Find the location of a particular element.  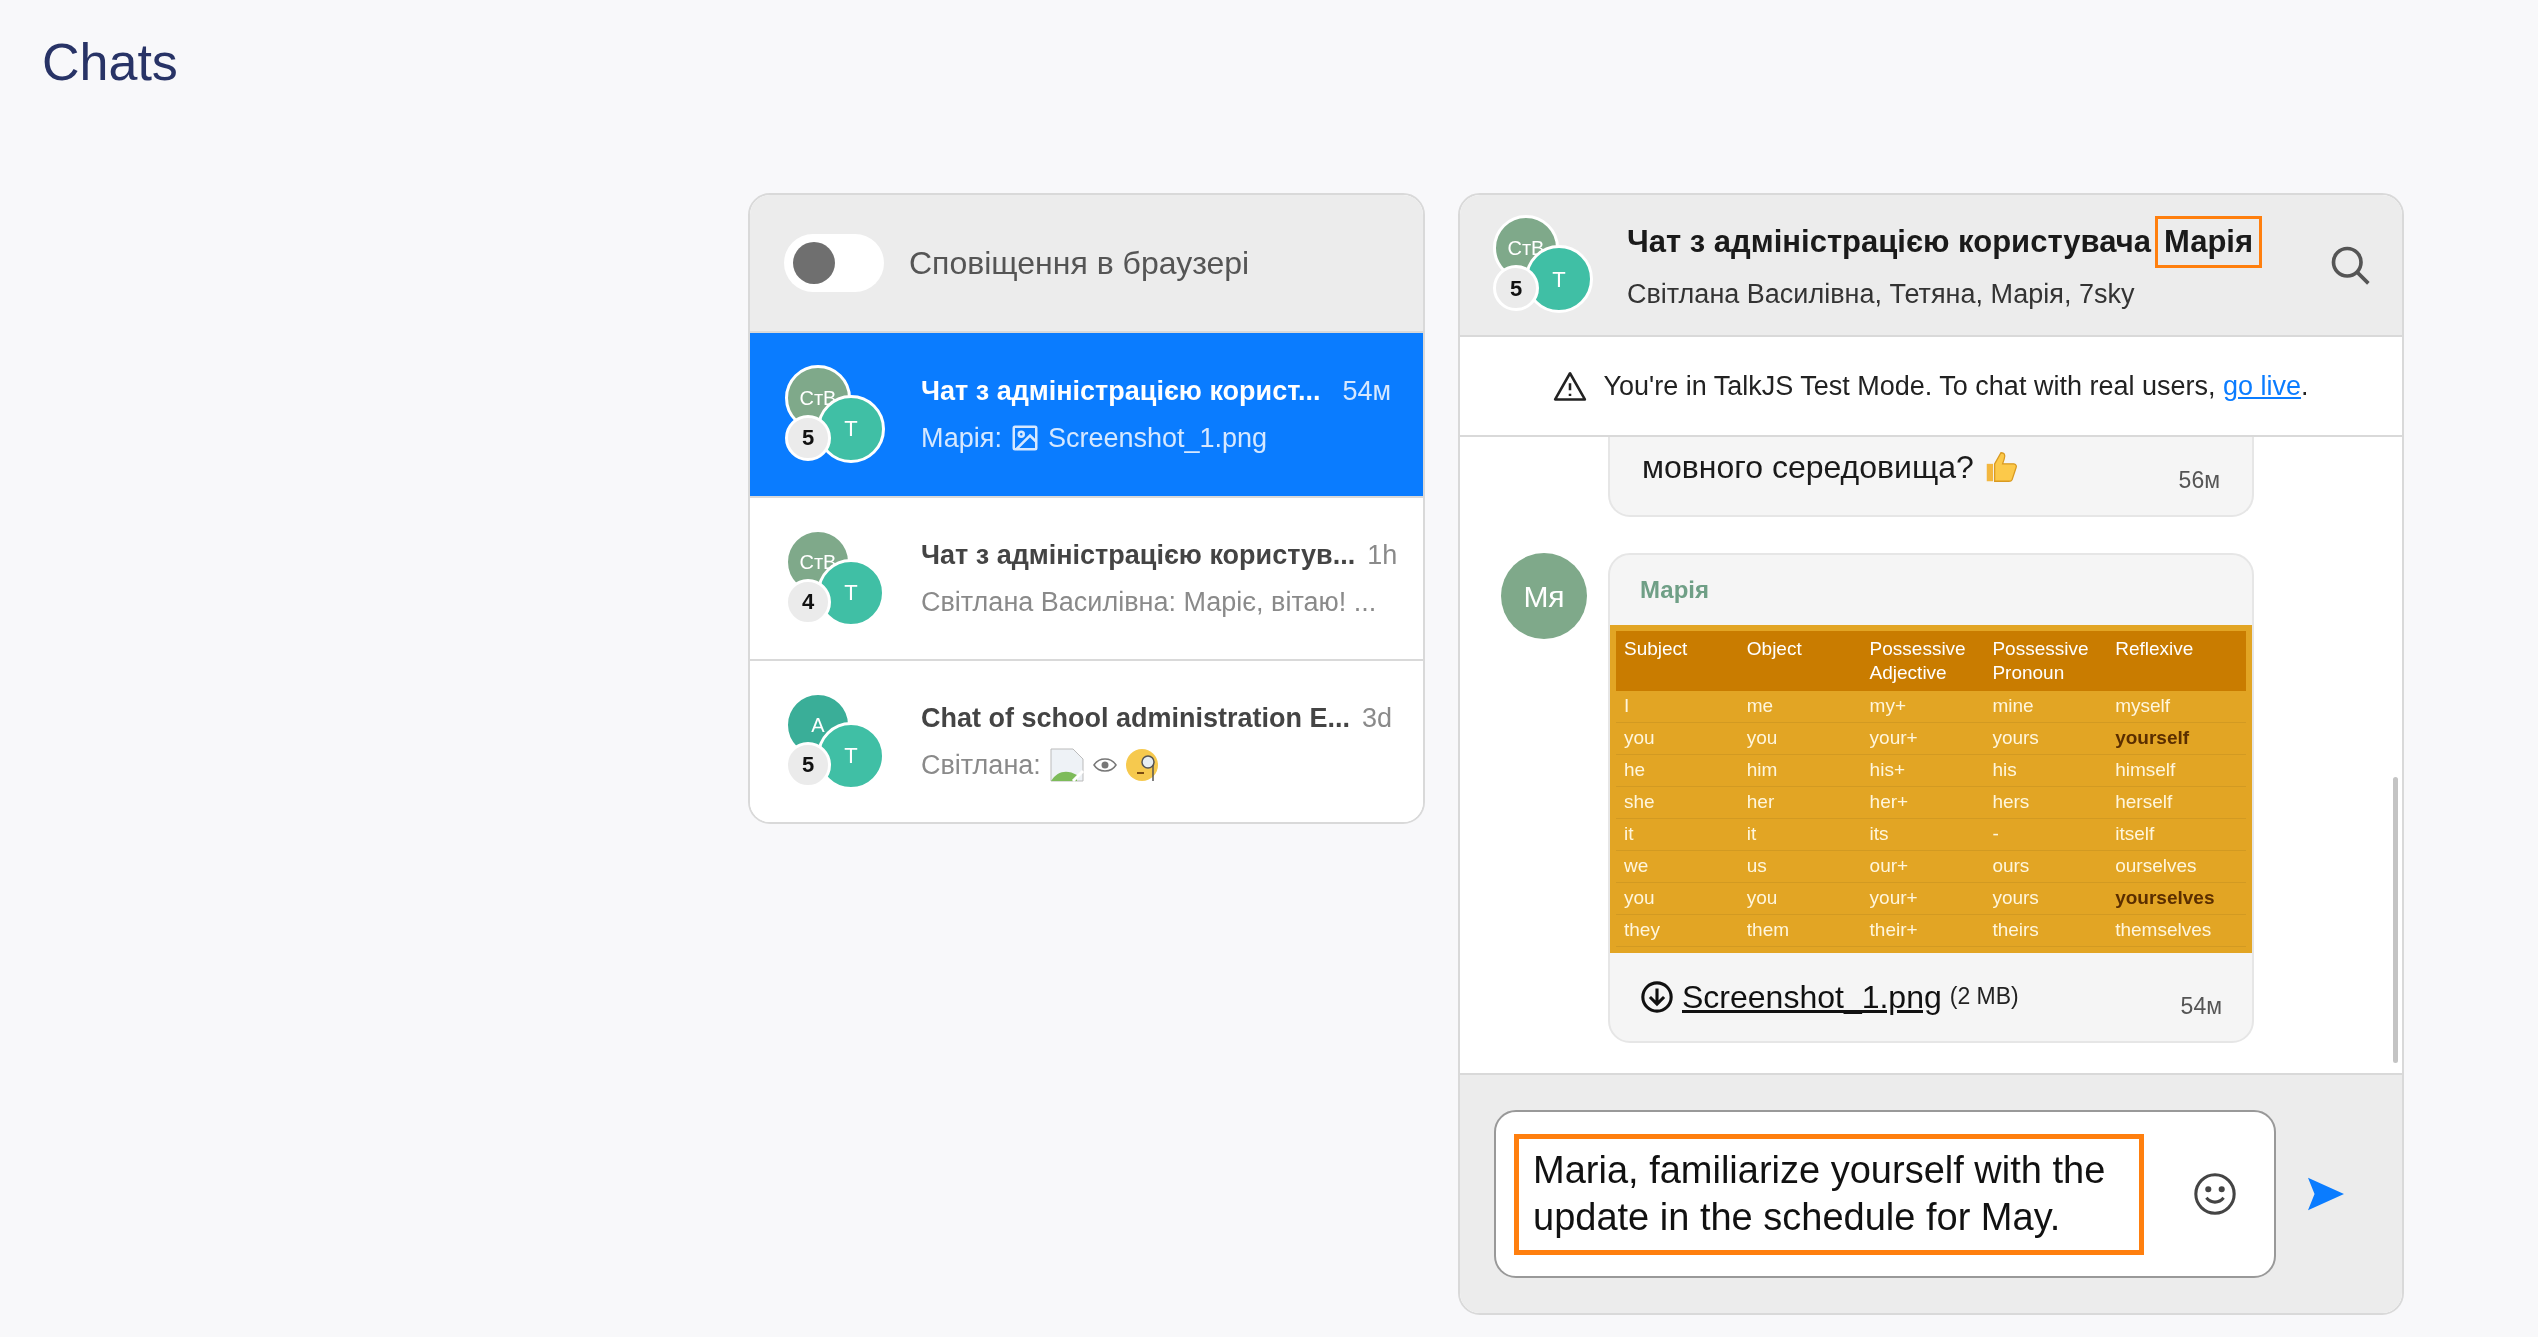

table-cell-text: our+ is located at coordinates (1889, 865).